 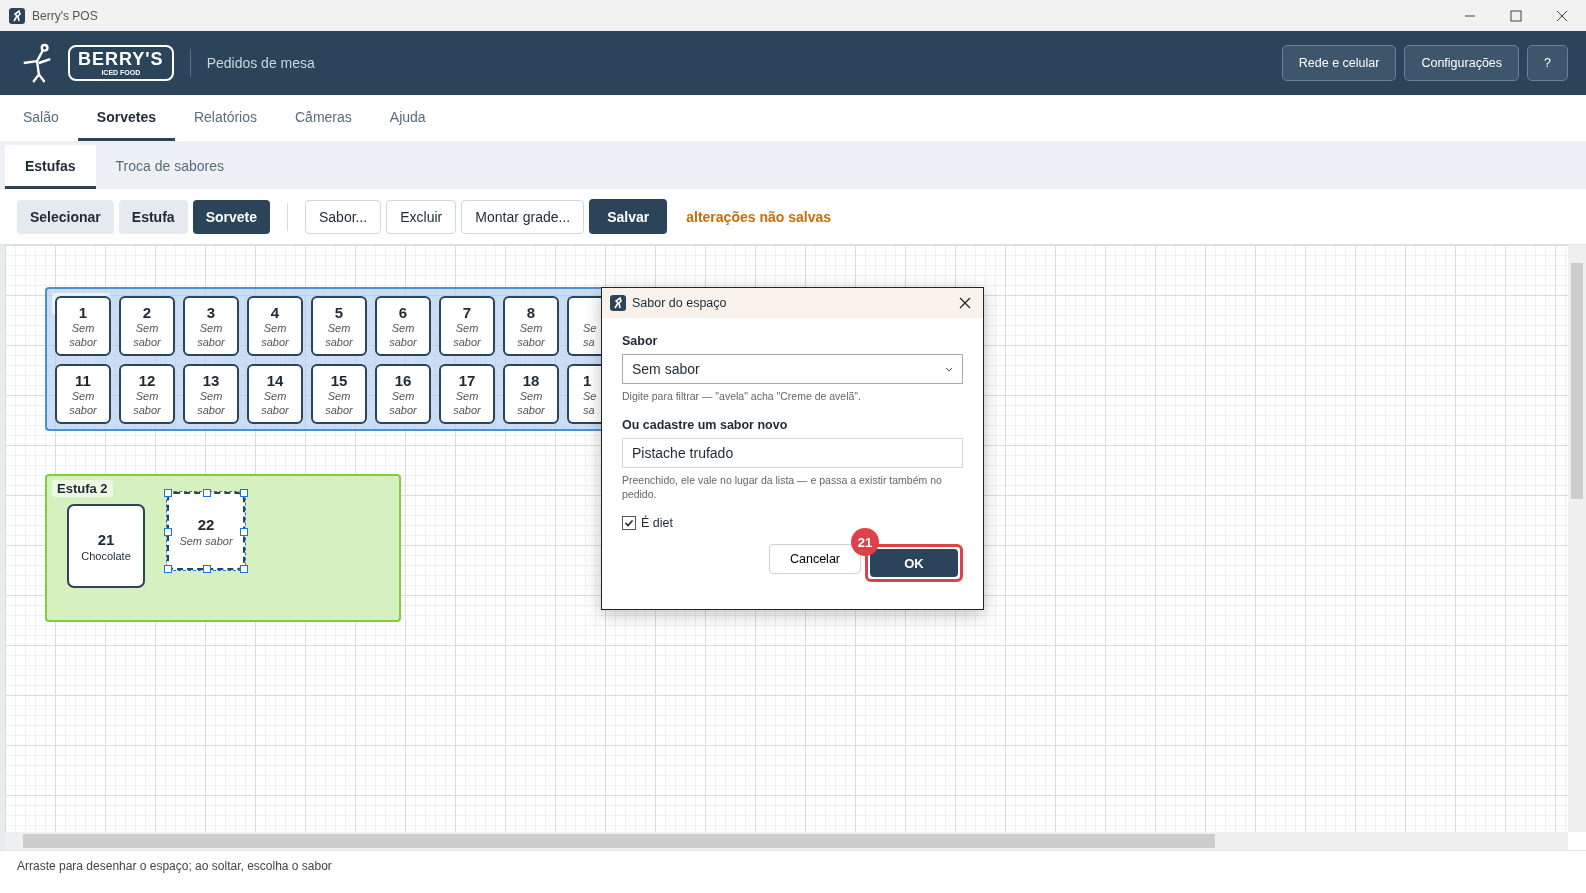 What do you see at coordinates (231, 216) in the screenshot?
I see `mode-button: Sorvete` at bounding box center [231, 216].